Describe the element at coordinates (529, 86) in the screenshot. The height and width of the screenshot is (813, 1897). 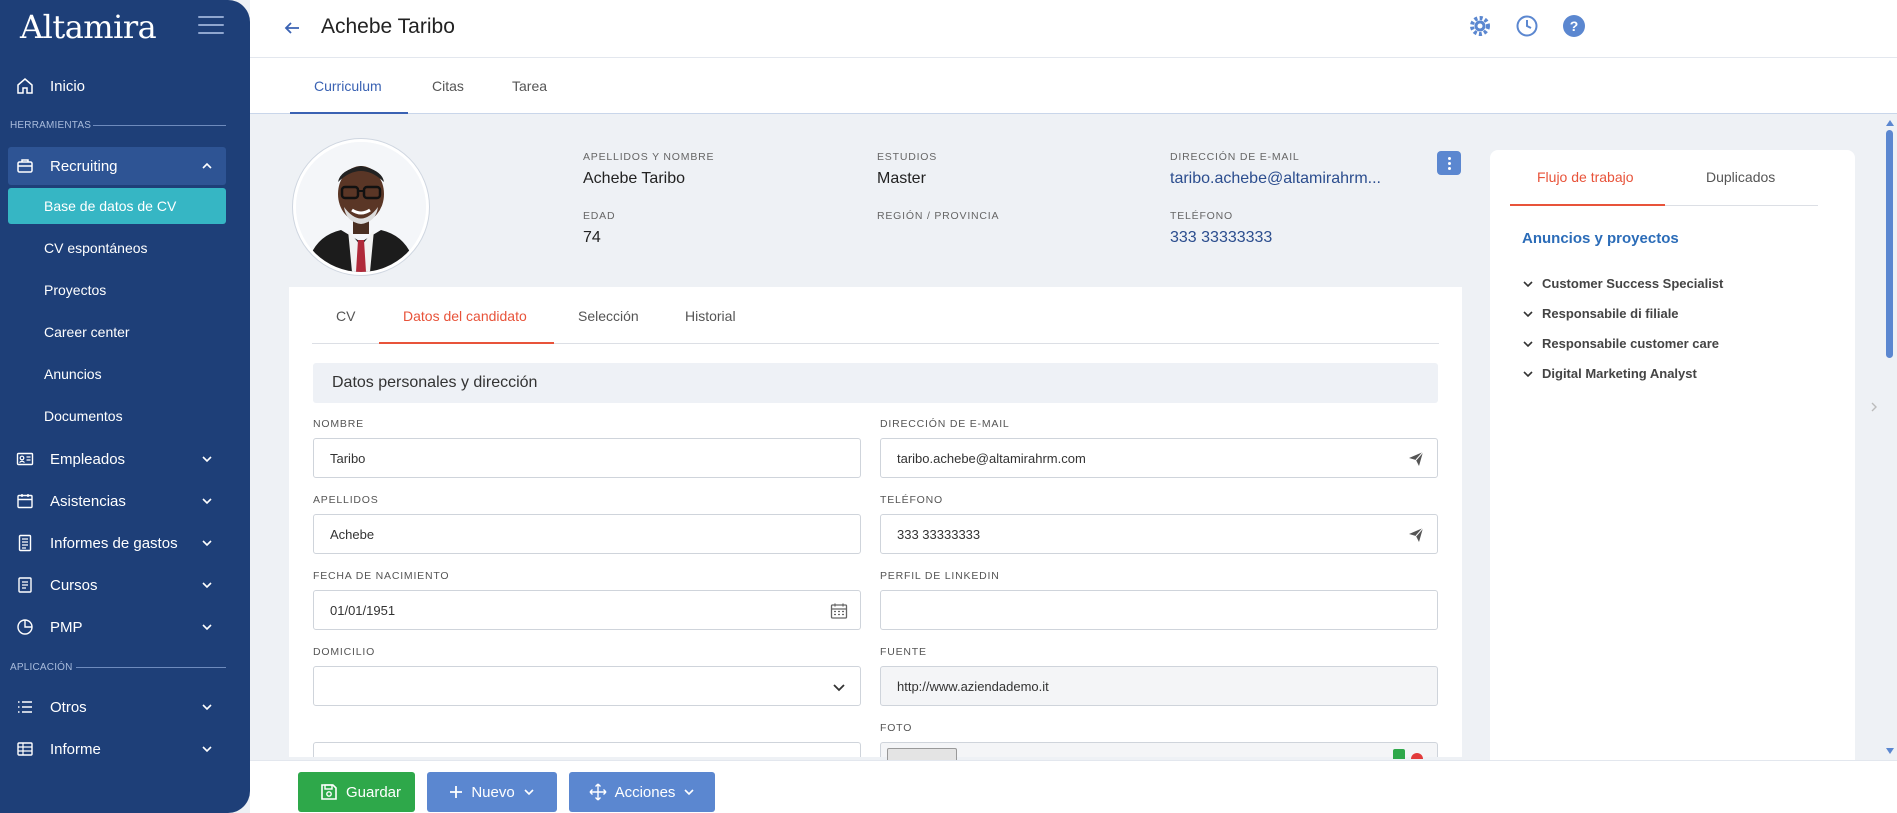
I see `tab-tarea: Tarea` at that location.